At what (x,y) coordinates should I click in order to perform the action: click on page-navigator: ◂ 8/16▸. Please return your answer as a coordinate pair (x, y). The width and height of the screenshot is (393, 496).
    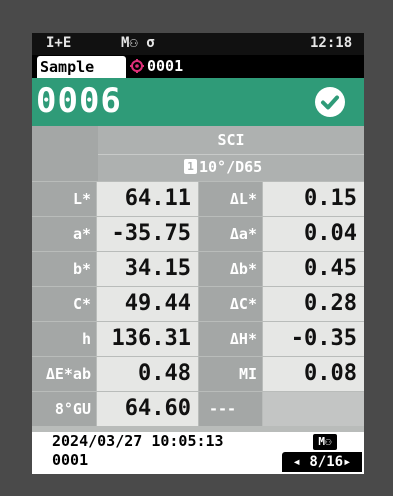
    Looking at the image, I should click on (322, 462).